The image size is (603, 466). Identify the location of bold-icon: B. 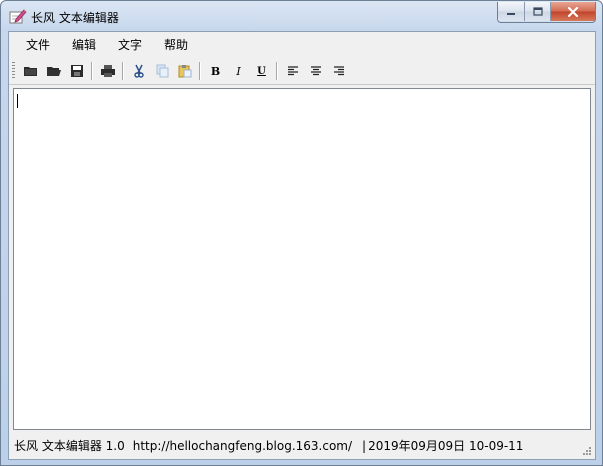
(215, 71).